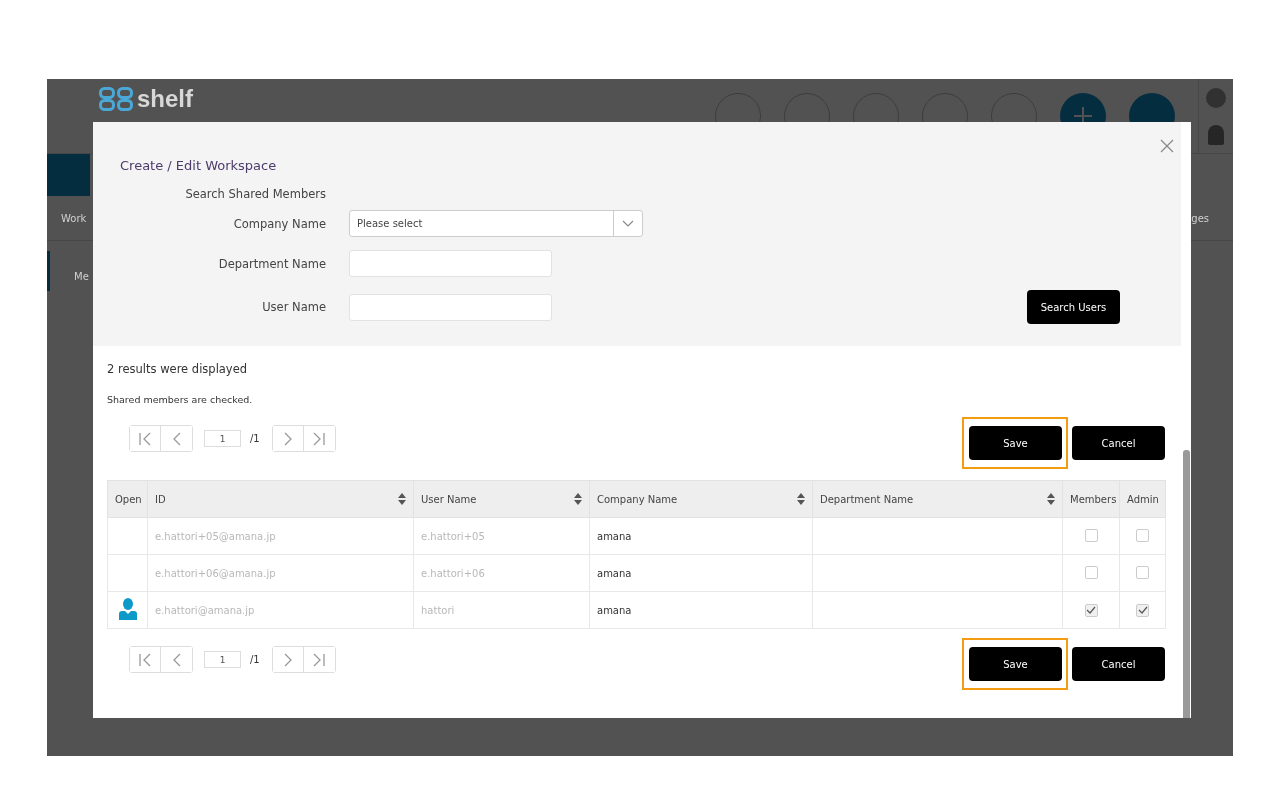 The height and width of the screenshot is (800, 1280). I want to click on workspace-tab: Work, so click(74, 218).